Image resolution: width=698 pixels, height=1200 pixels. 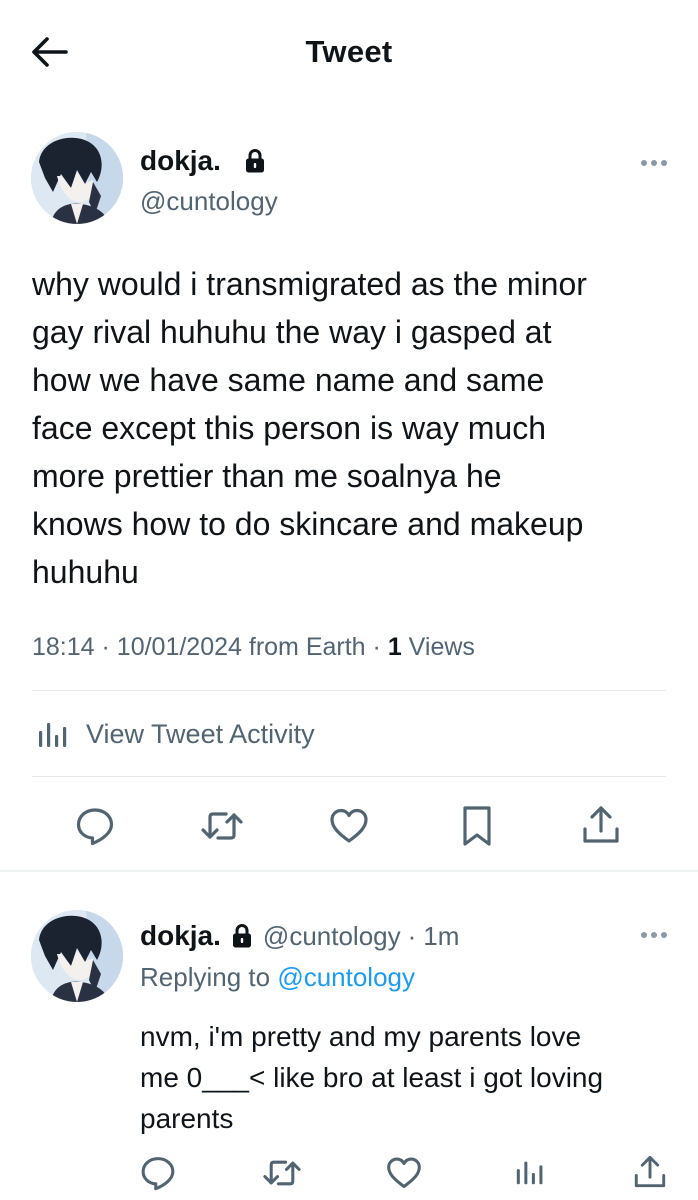 What do you see at coordinates (349, 871) in the screenshot?
I see `section-divider` at bounding box center [349, 871].